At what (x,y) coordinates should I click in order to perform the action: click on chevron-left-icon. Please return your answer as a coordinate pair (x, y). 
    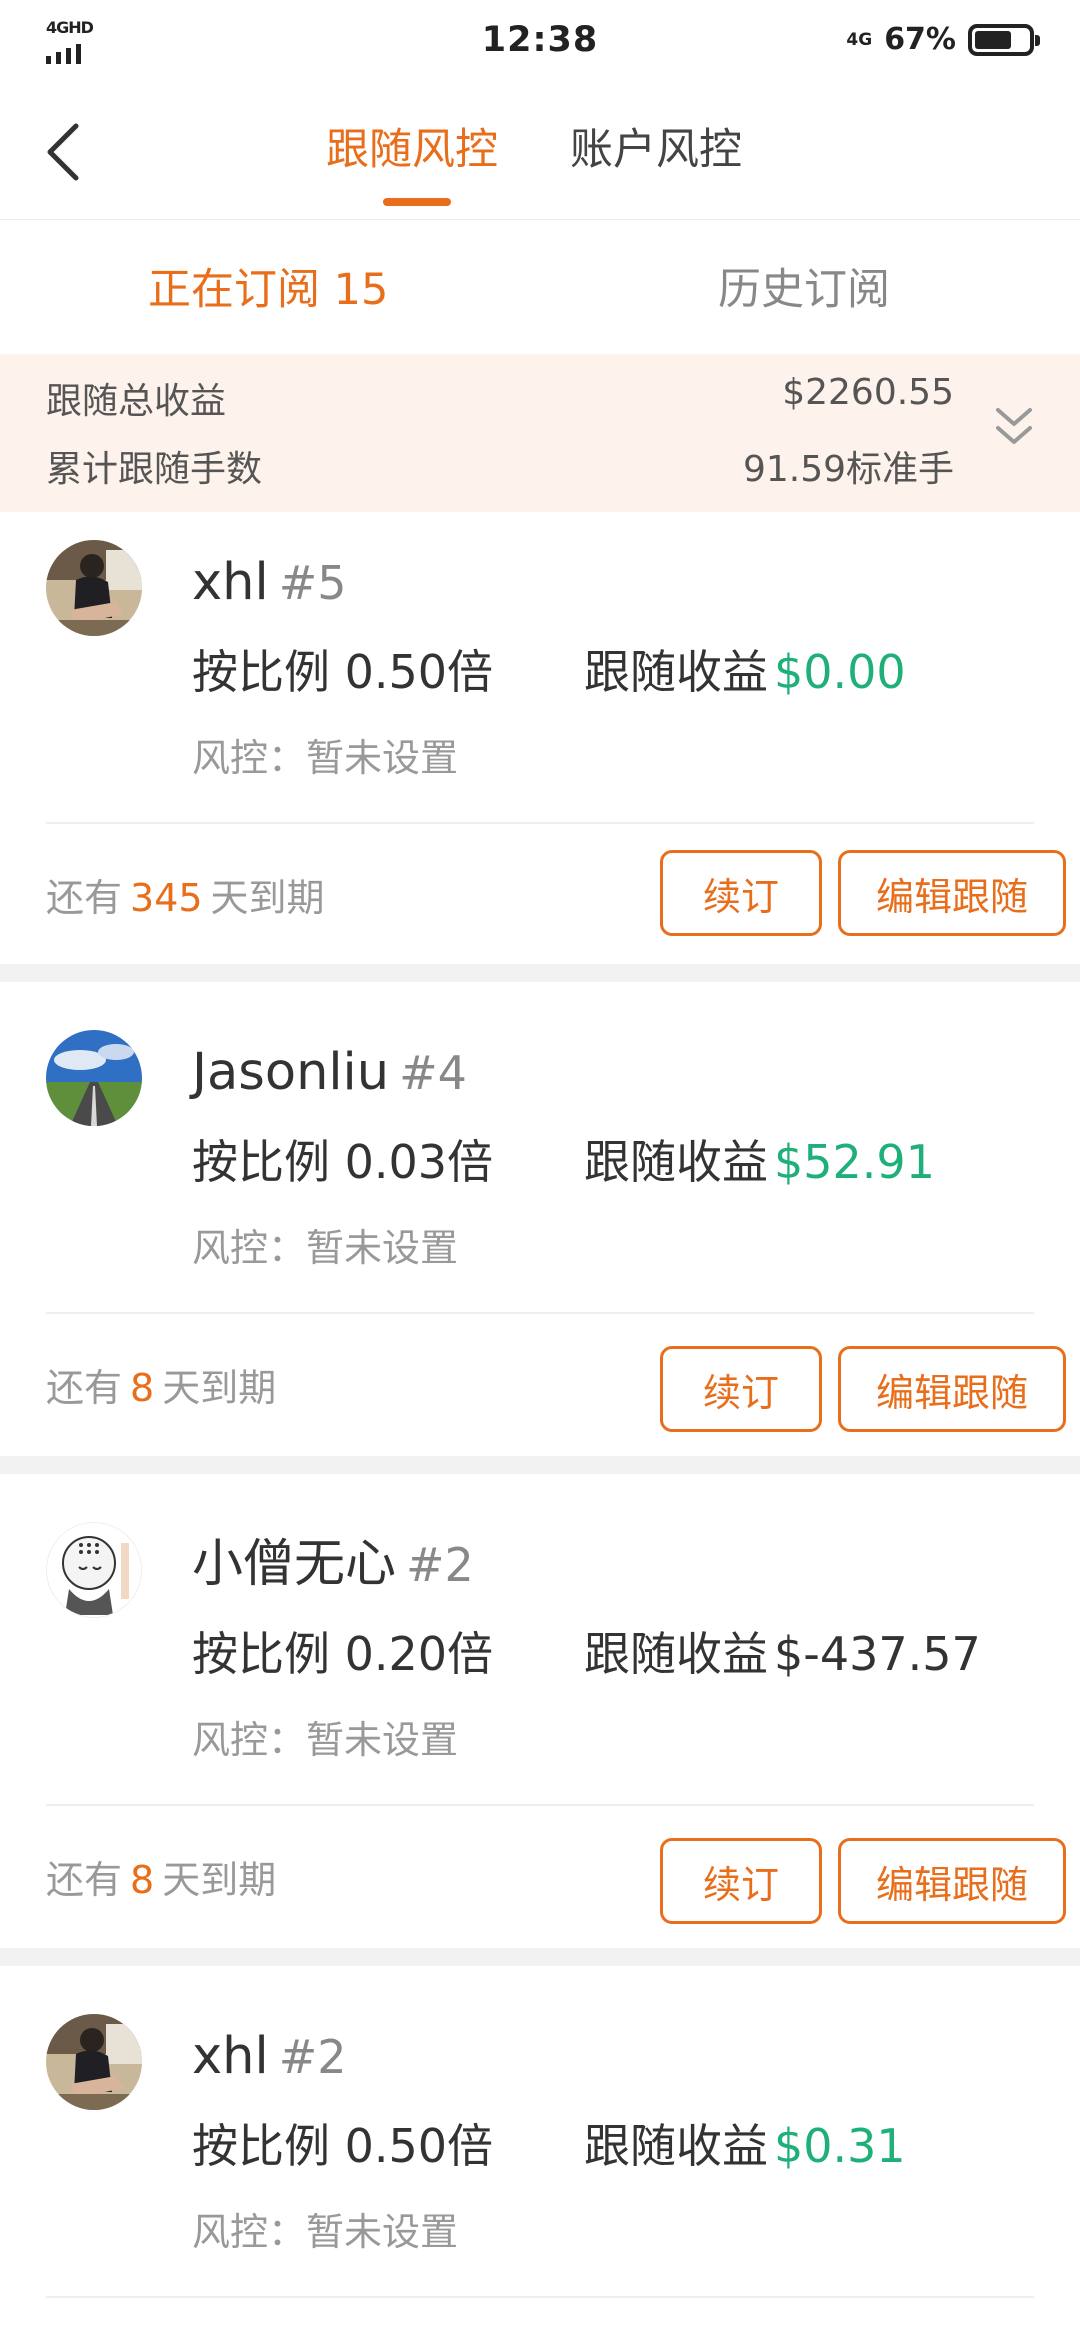
    Looking at the image, I should click on (63, 152).